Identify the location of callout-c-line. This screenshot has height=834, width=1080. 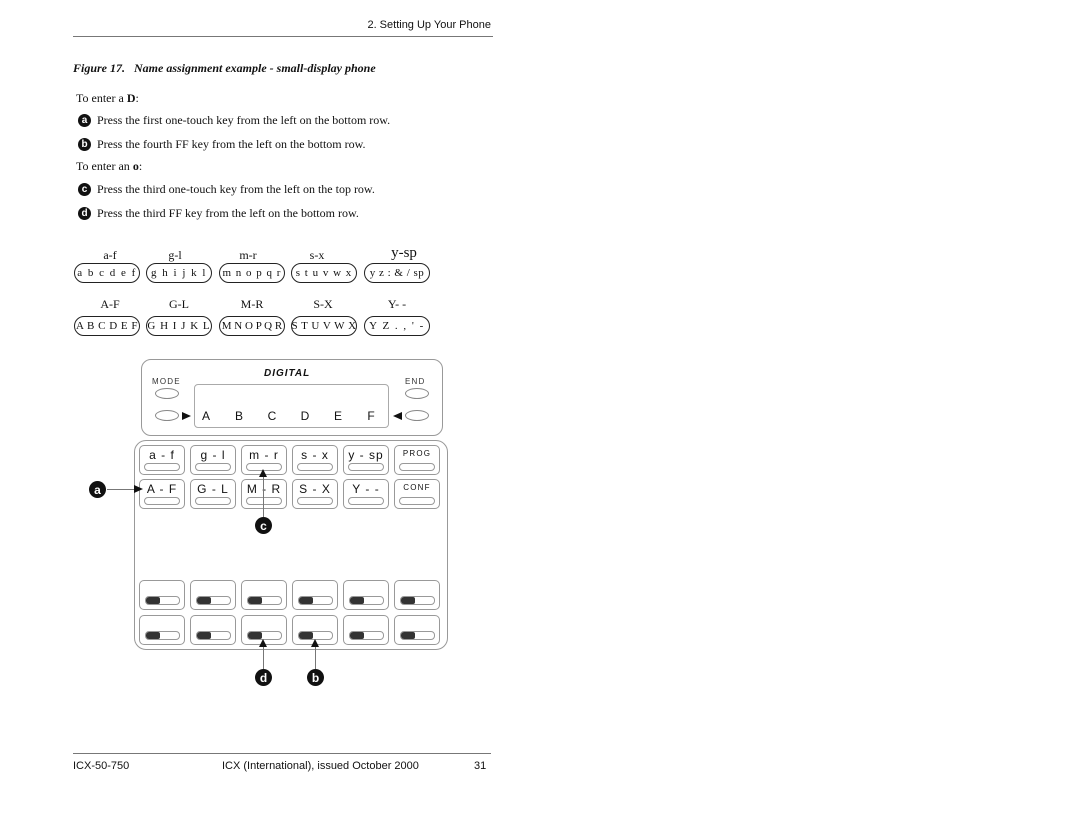
(263, 497).